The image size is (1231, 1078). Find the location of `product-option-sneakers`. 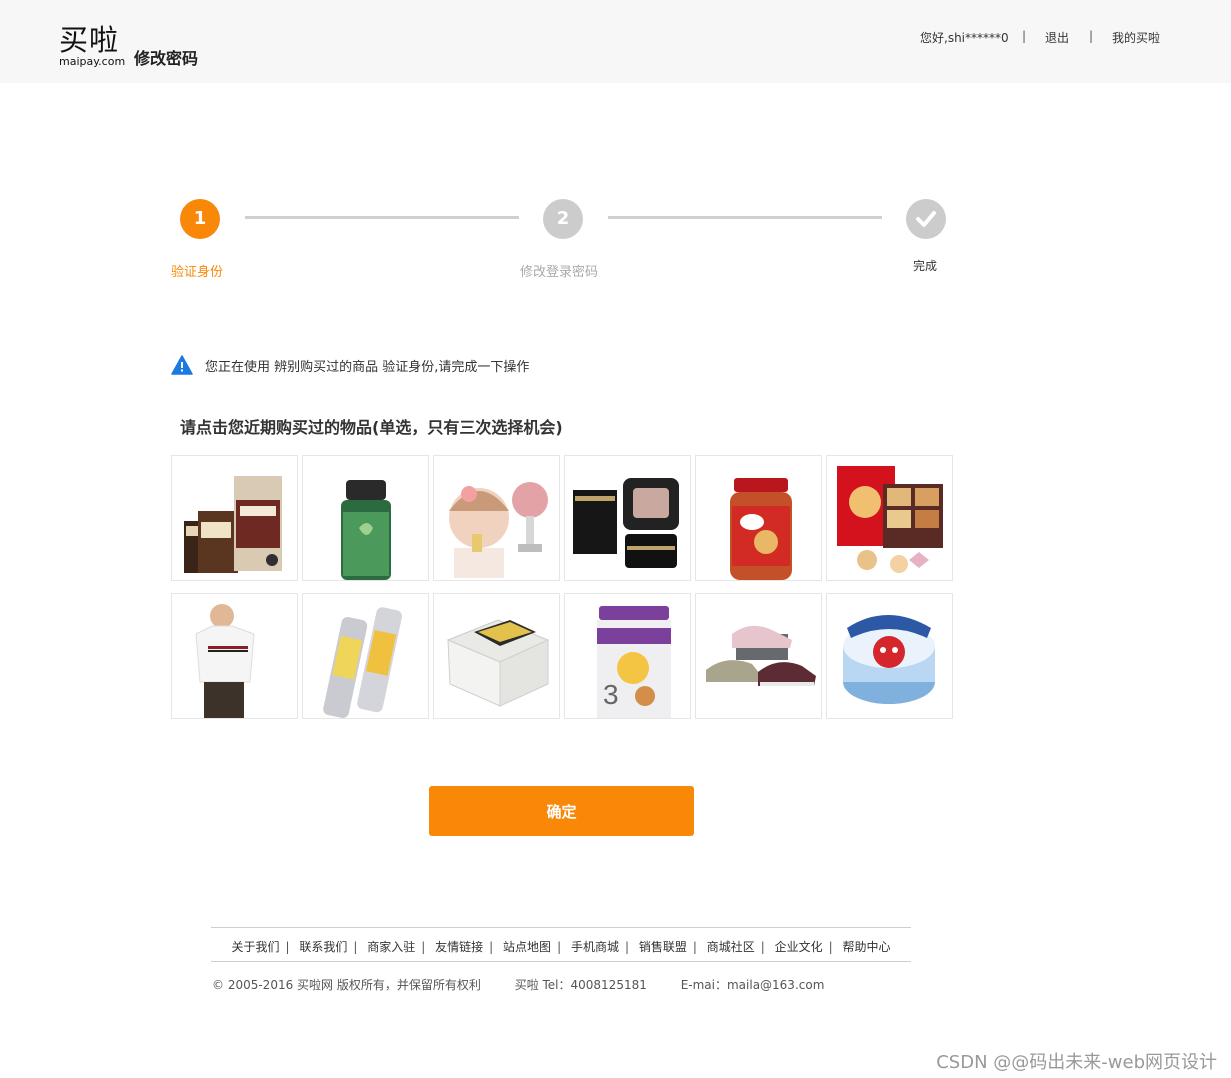

product-option-sneakers is located at coordinates (758, 656).